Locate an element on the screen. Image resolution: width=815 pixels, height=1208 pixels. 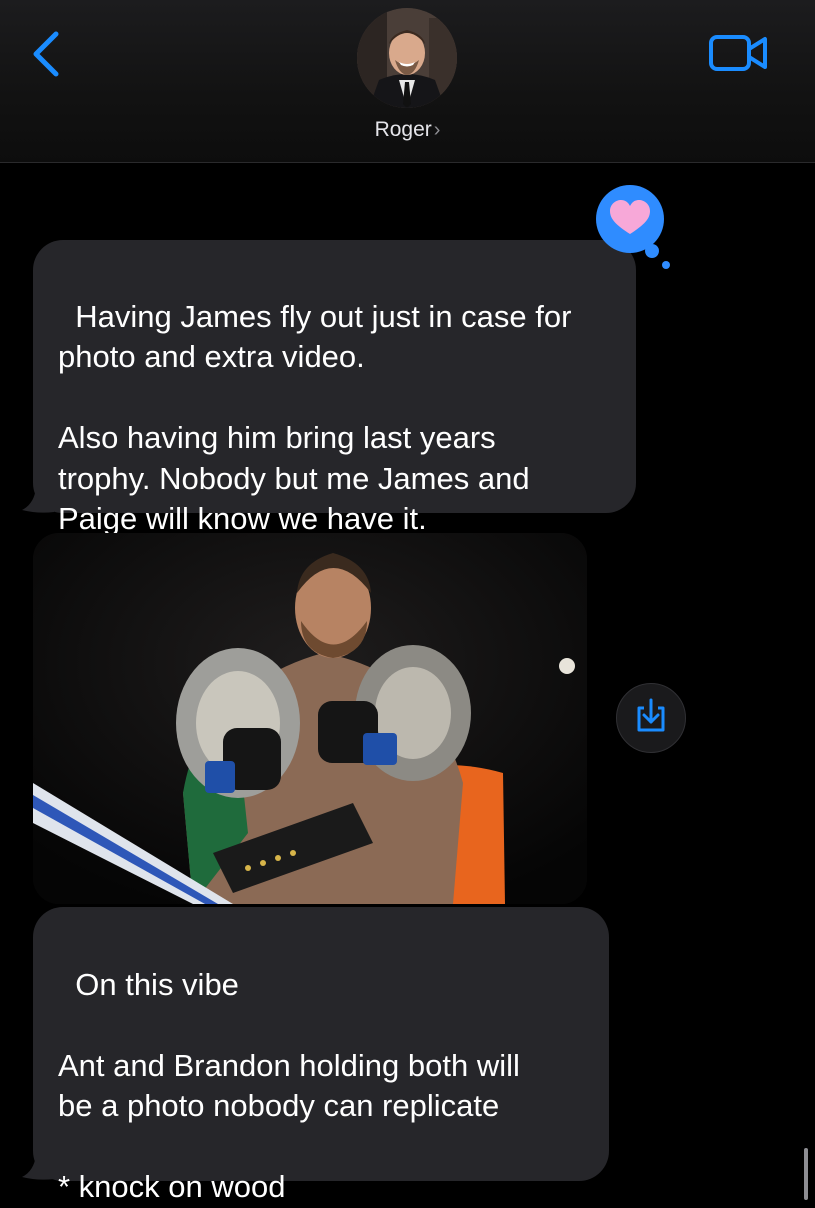
avatar-photo is located at coordinates (407, 58).